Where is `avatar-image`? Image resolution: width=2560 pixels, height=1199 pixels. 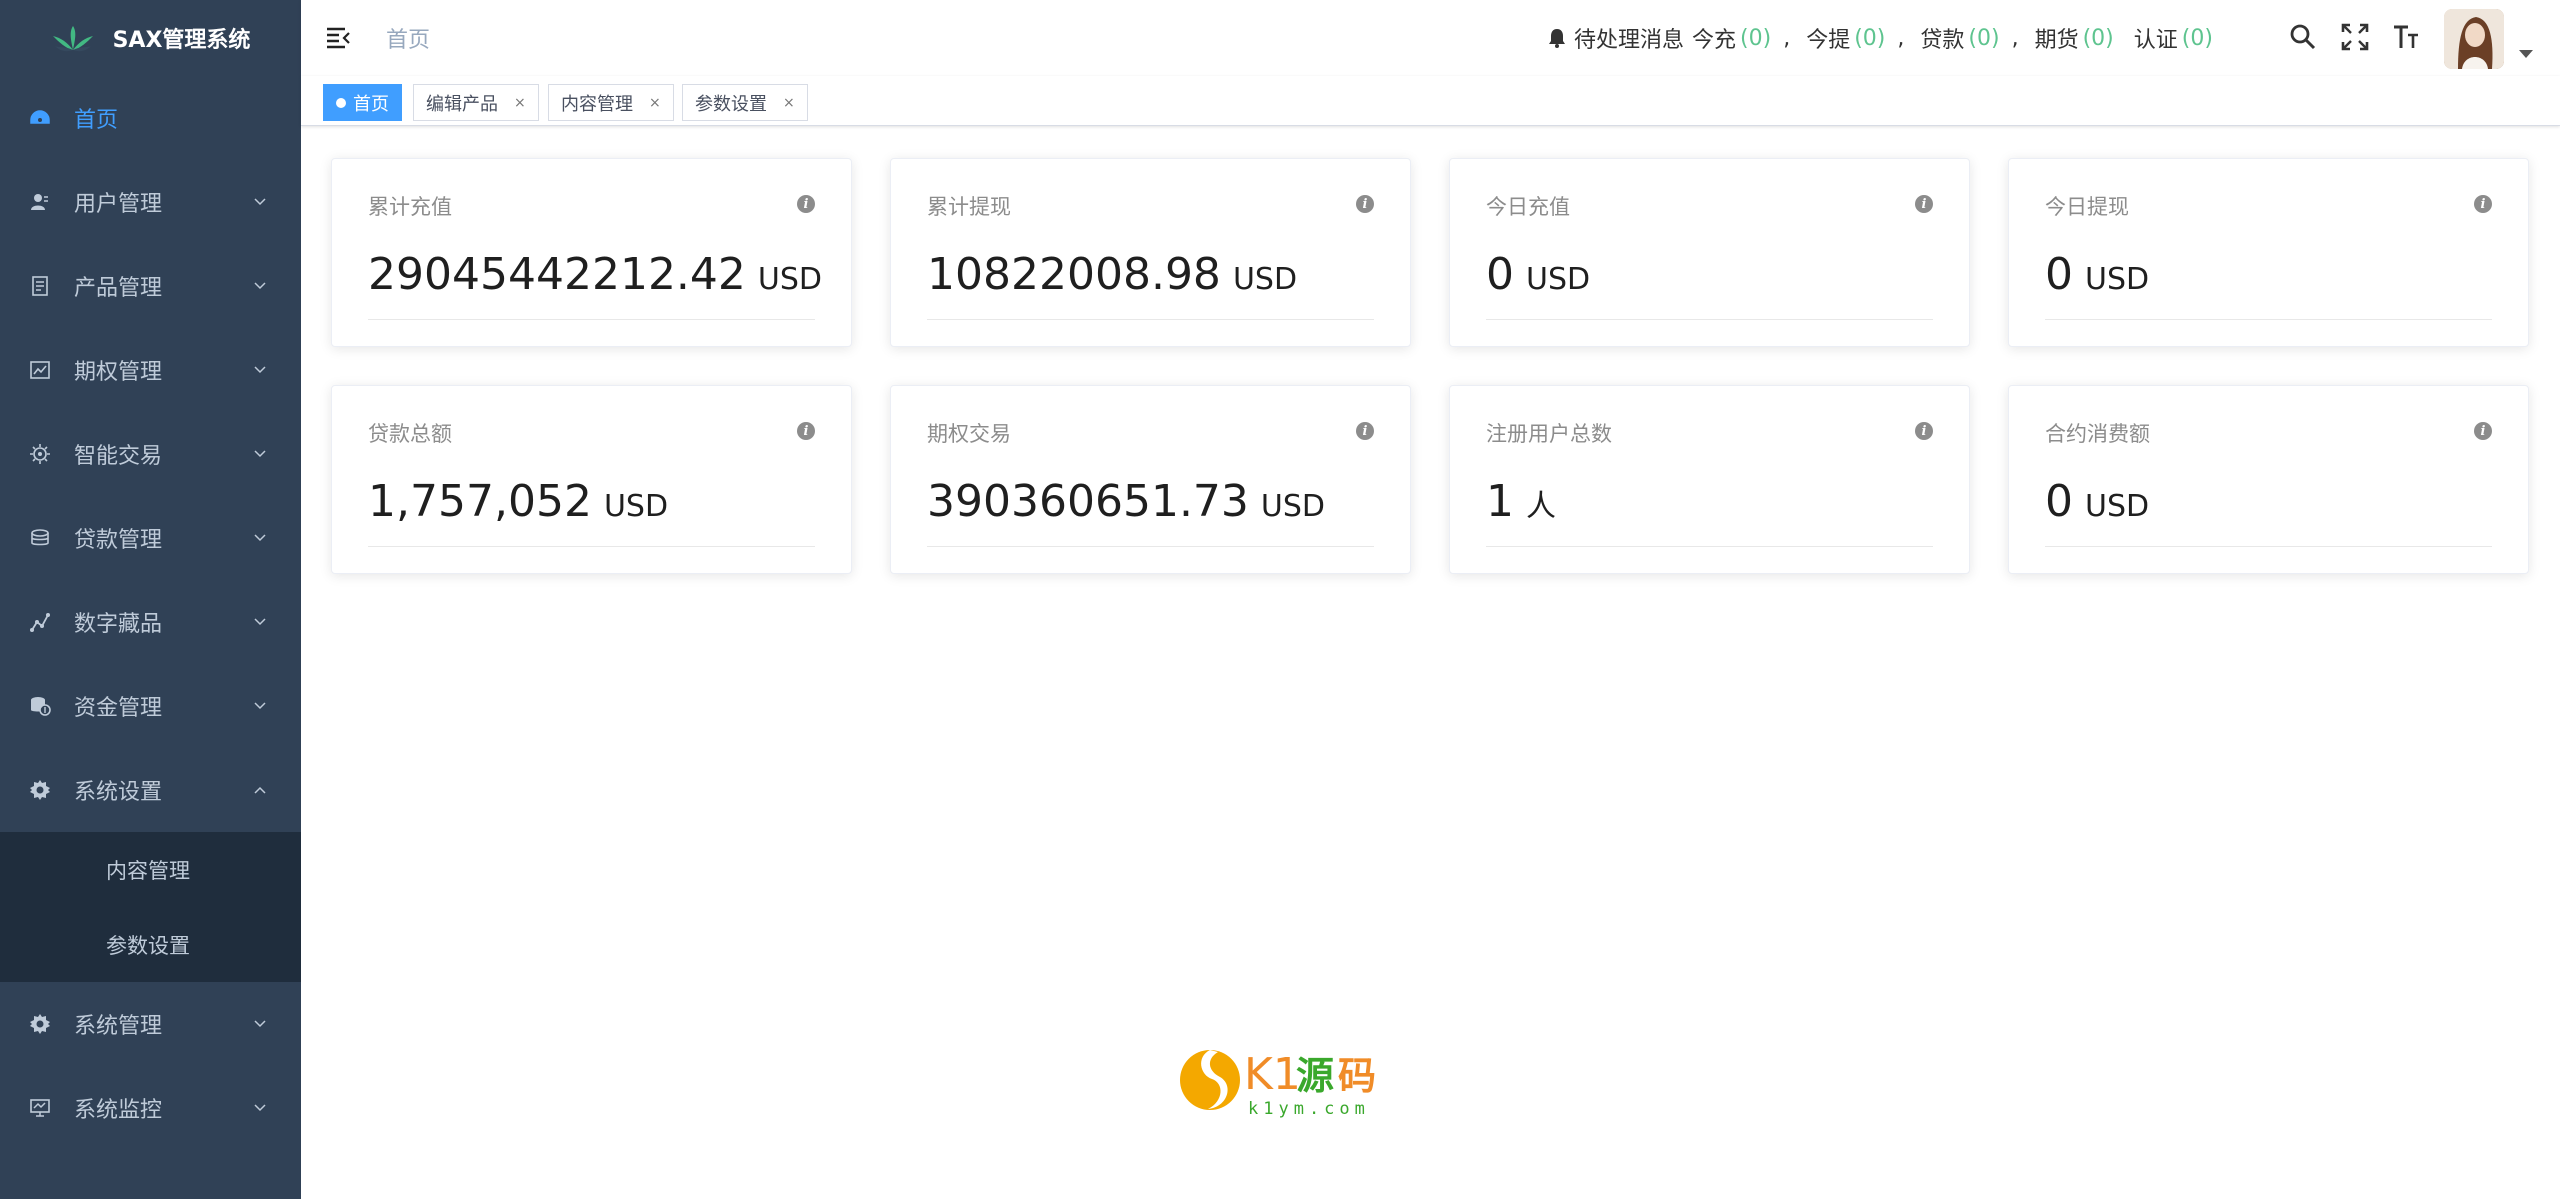 avatar-image is located at coordinates (2474, 39).